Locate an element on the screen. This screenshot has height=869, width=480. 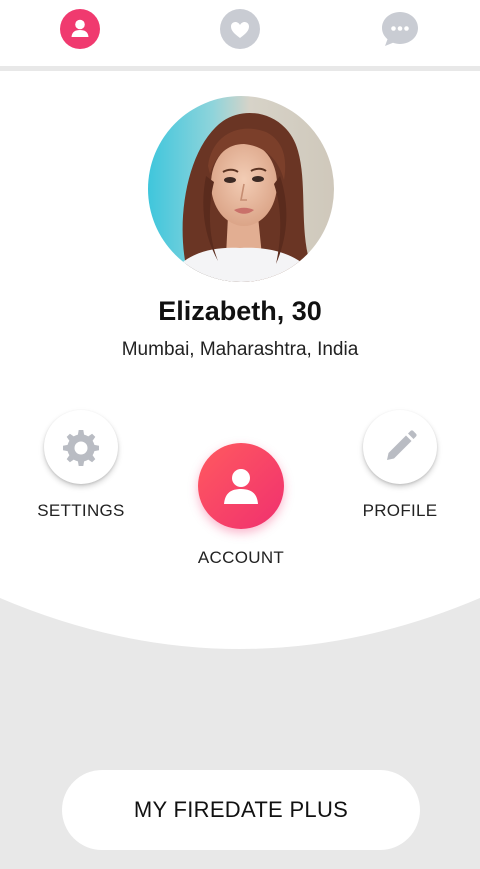
gear-icon is located at coordinates (81, 448).